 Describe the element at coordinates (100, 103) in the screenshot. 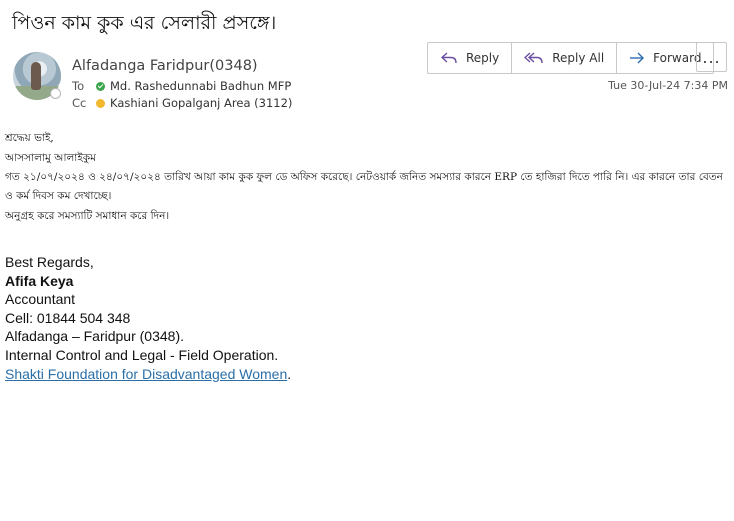

I see `away-status-icon` at that location.